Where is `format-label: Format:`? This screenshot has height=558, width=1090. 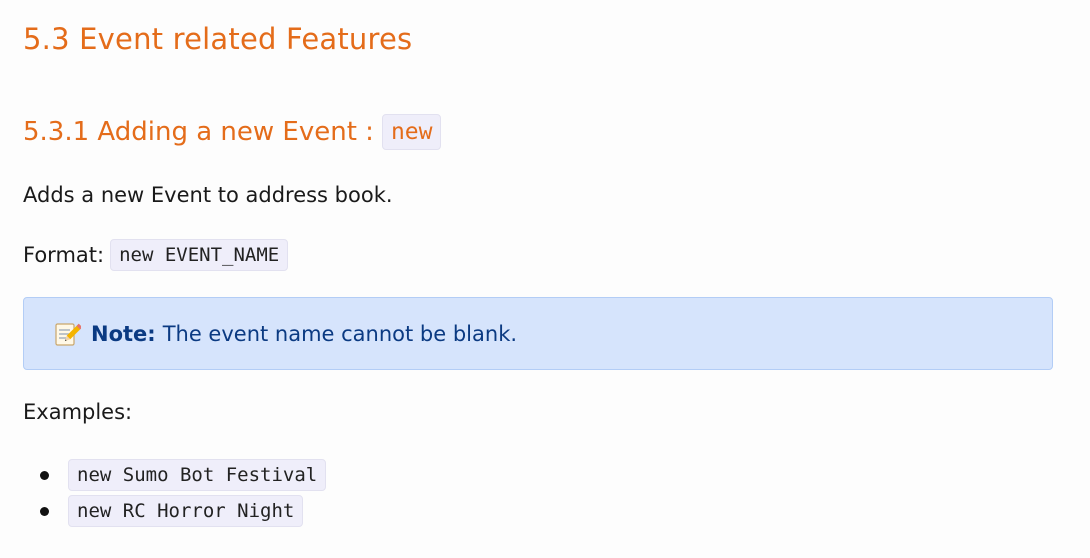 format-label: Format: is located at coordinates (64, 255).